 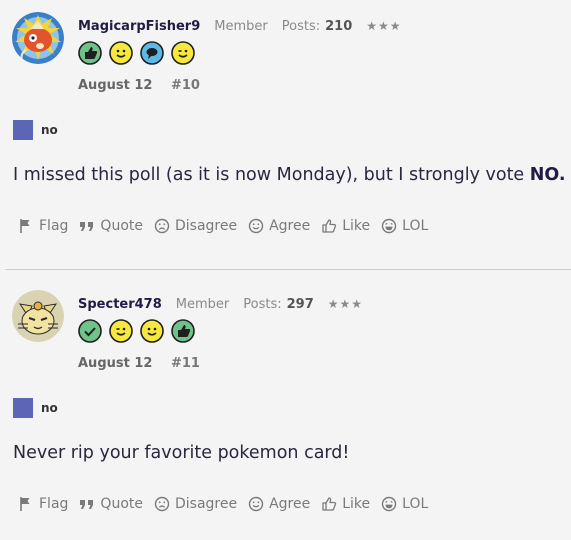 I want to click on post-dateline: August 12 #10, so click(x=139, y=85).